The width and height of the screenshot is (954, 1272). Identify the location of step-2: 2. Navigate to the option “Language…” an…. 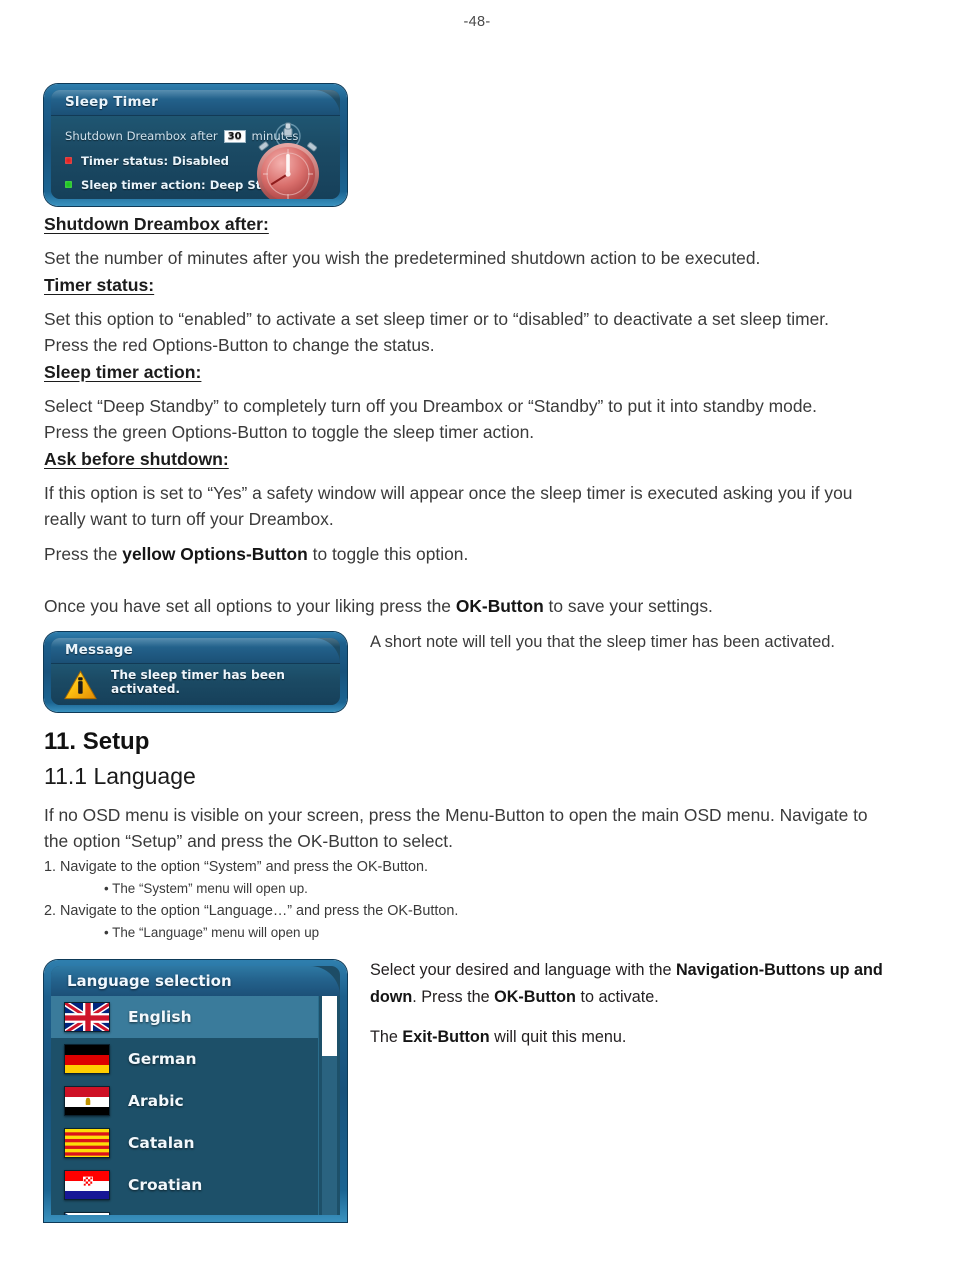
(251, 911).